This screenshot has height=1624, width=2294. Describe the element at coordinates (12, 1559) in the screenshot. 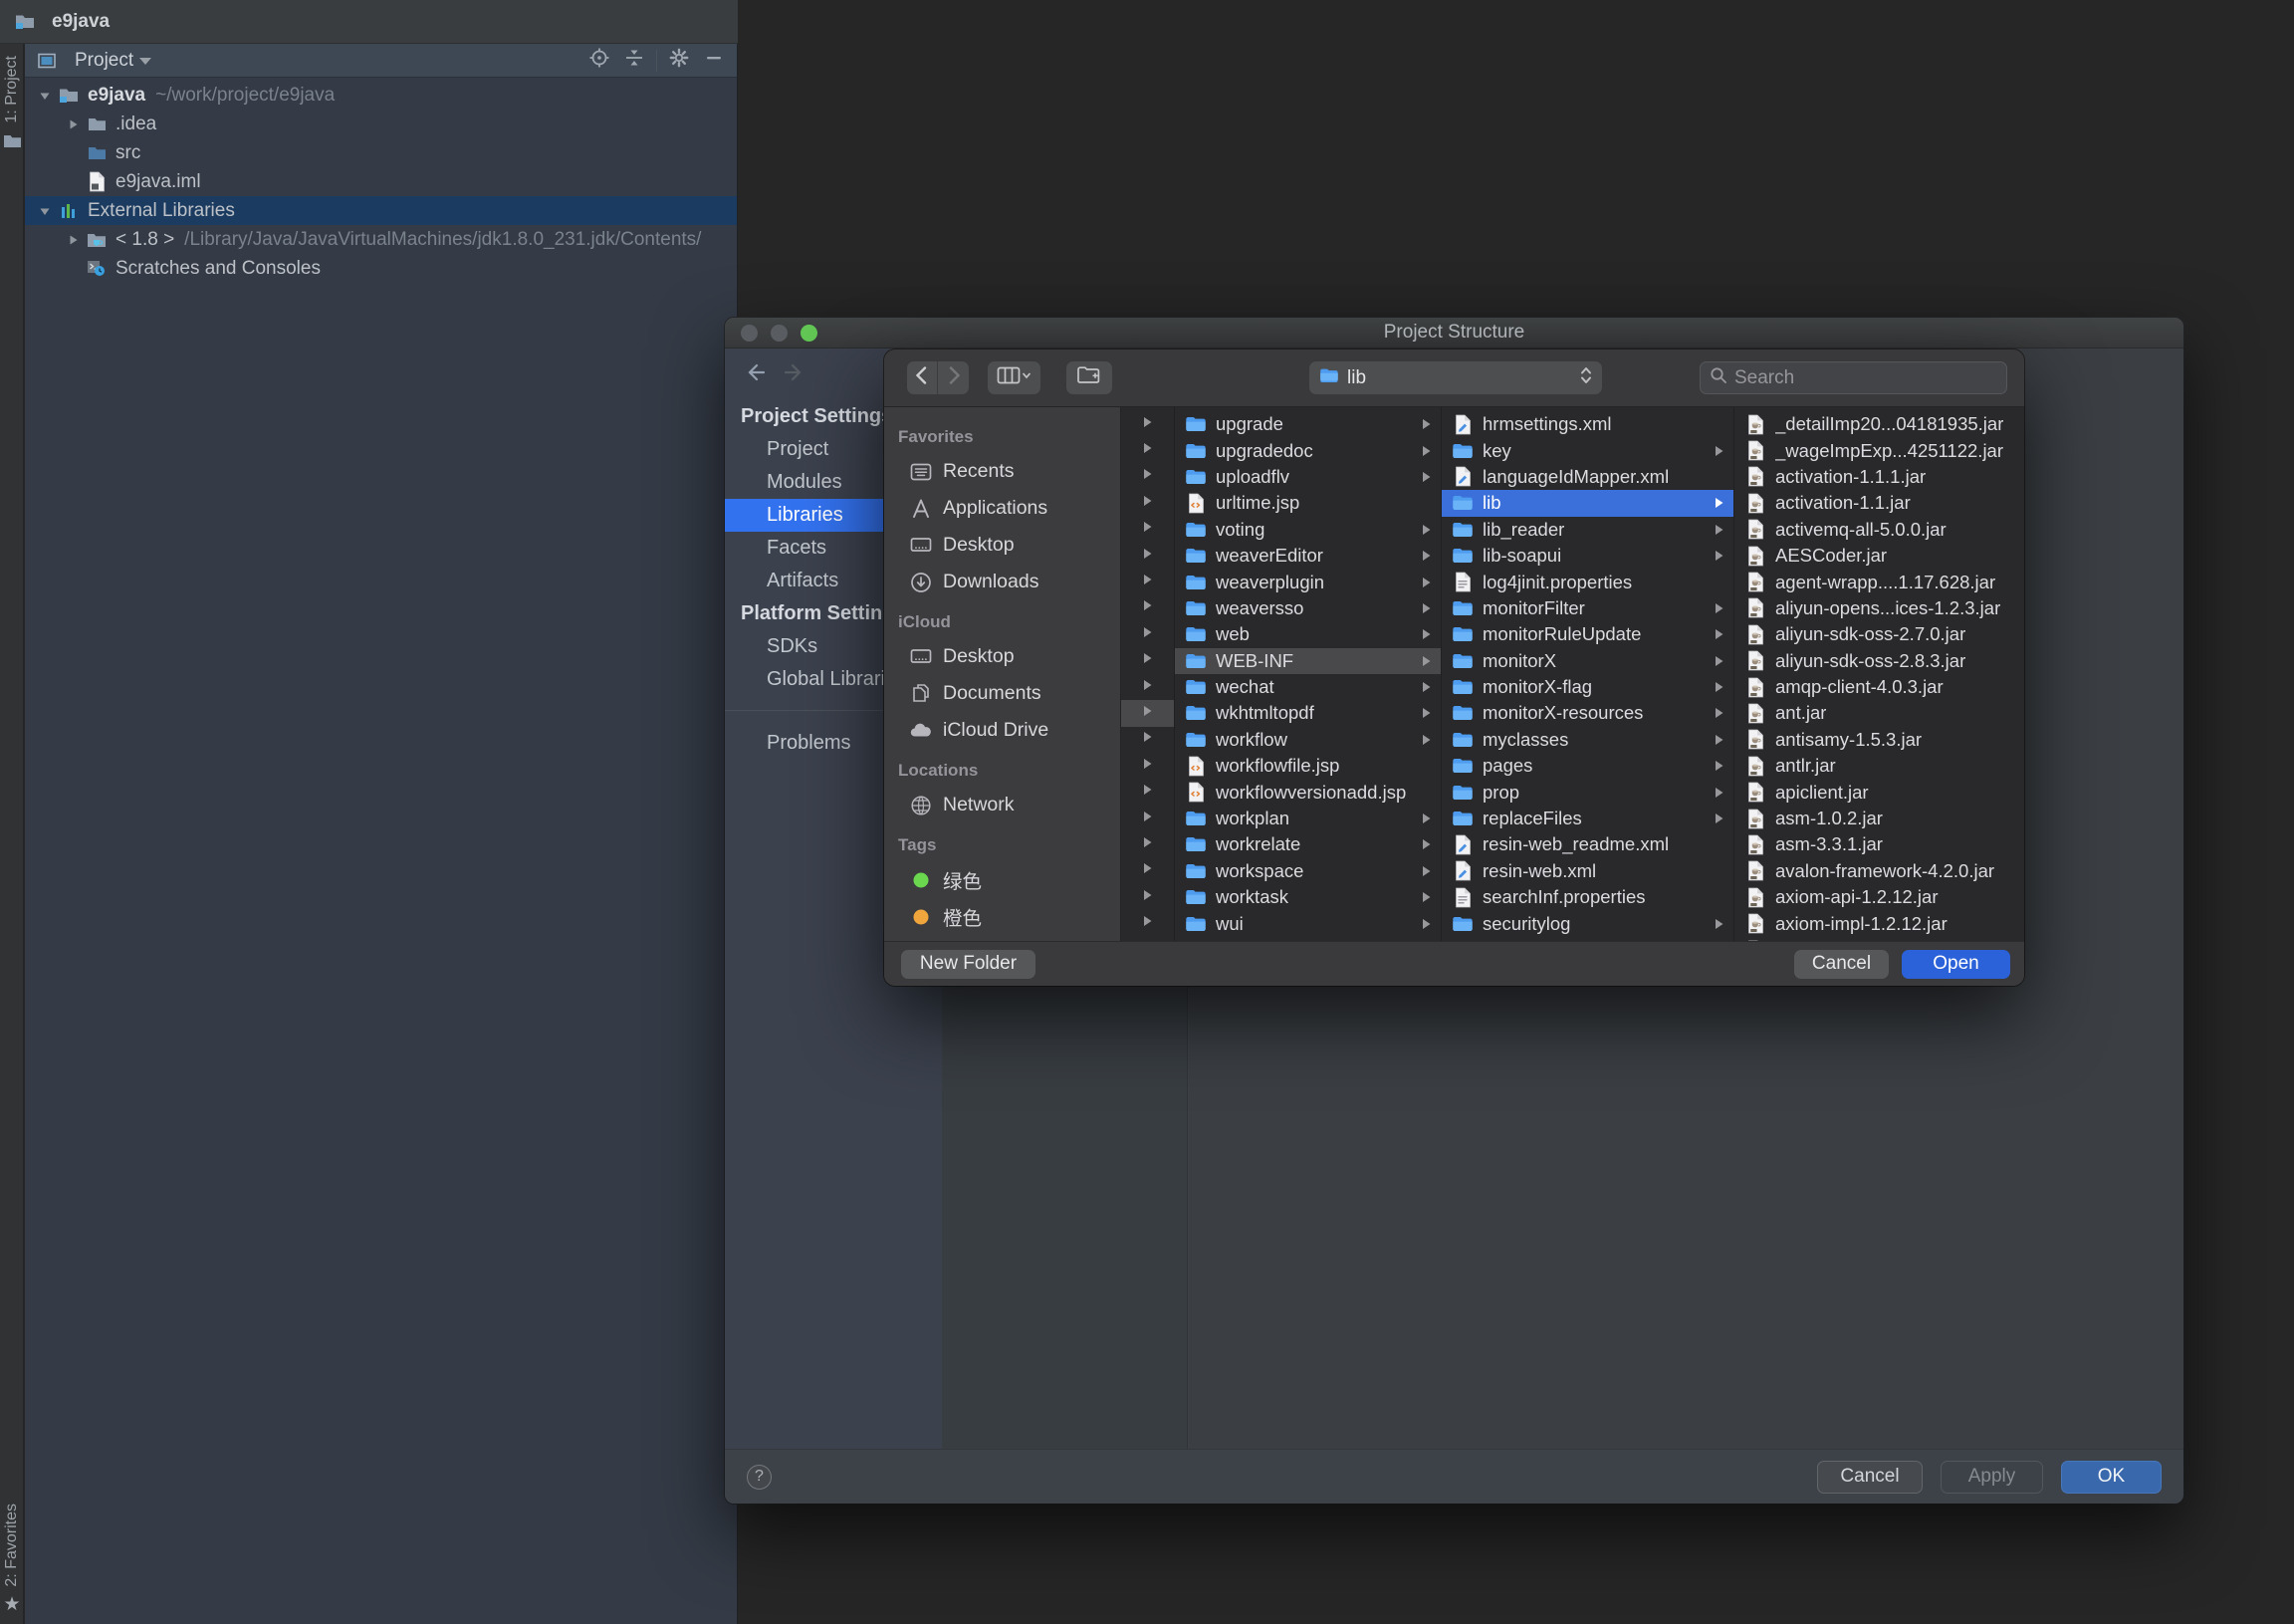

I see `tool-window-button-favorites: 2: Favorites ★` at that location.